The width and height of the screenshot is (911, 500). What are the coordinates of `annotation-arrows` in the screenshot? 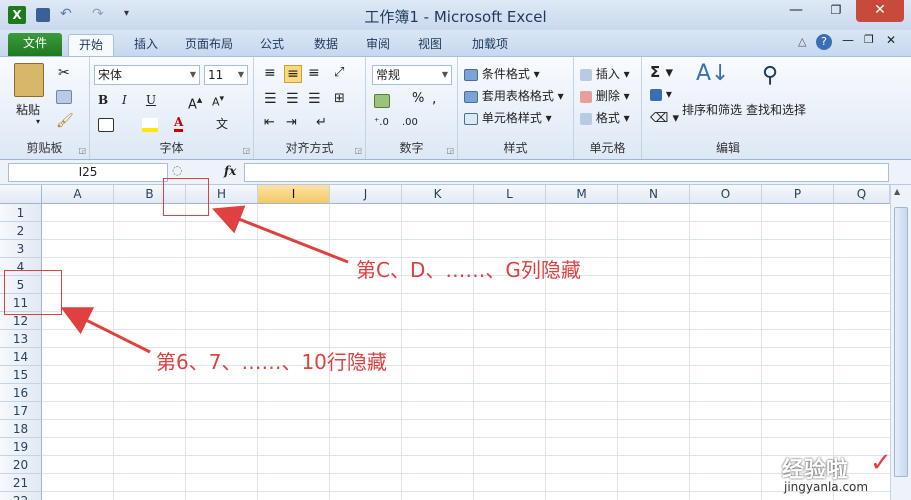 It's located at (204, 279).